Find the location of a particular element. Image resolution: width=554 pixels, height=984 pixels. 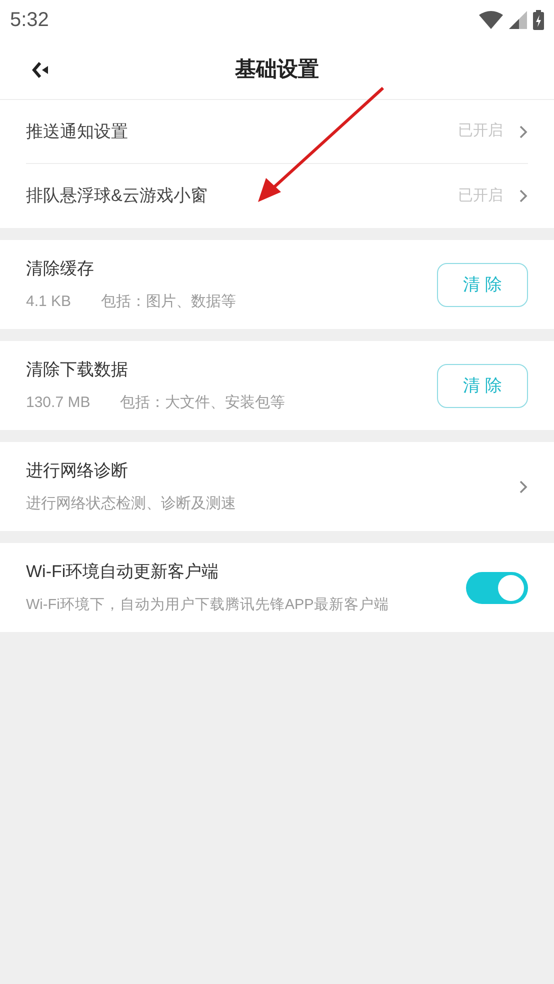

back-icon is located at coordinates (41, 69).